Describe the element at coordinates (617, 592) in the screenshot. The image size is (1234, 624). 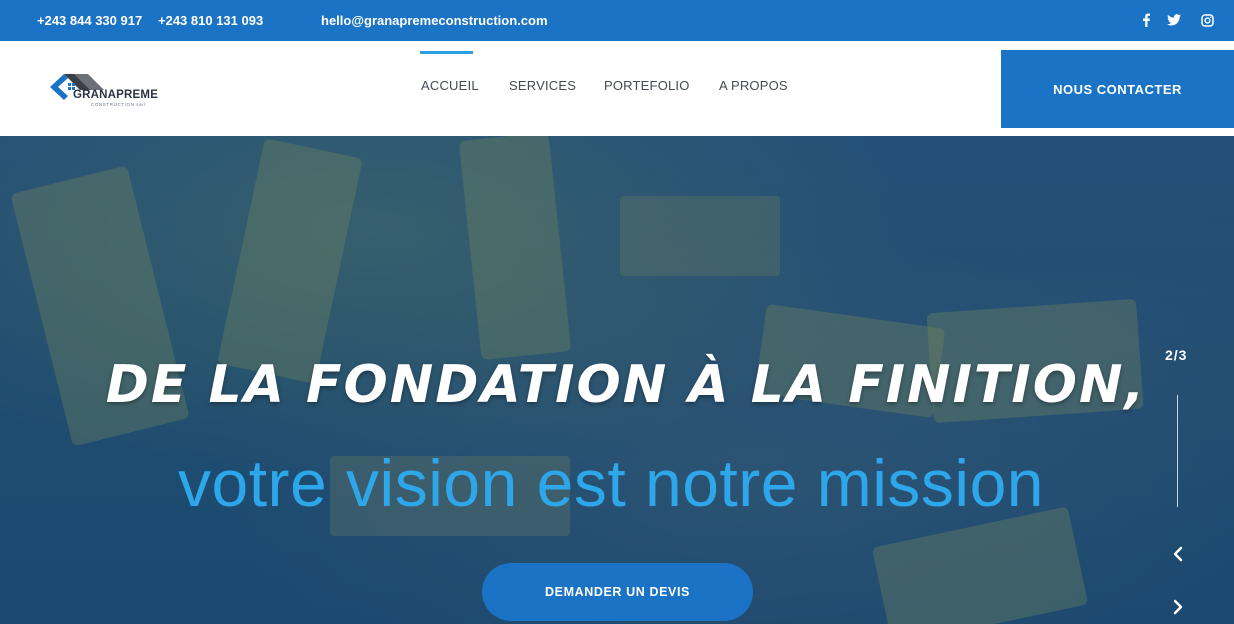
I see `request-quote-button: DEMANDER UN DEVIS` at that location.